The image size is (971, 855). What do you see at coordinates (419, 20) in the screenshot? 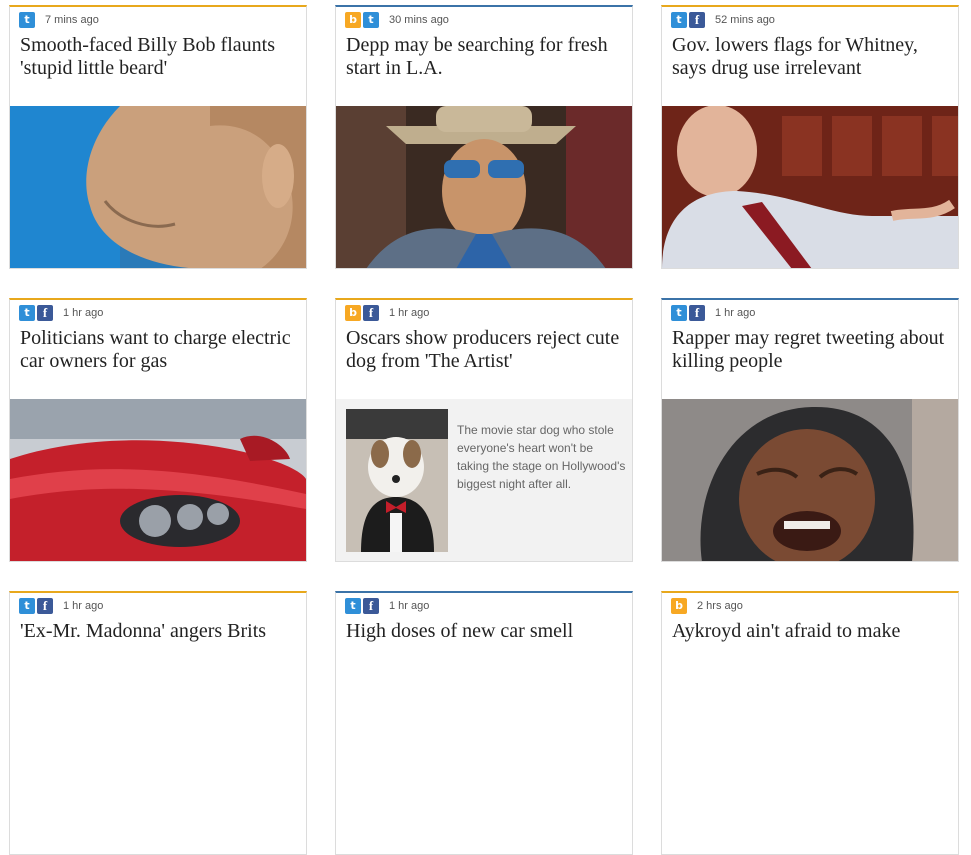
I see `timestamp: 30 mins ago` at bounding box center [419, 20].